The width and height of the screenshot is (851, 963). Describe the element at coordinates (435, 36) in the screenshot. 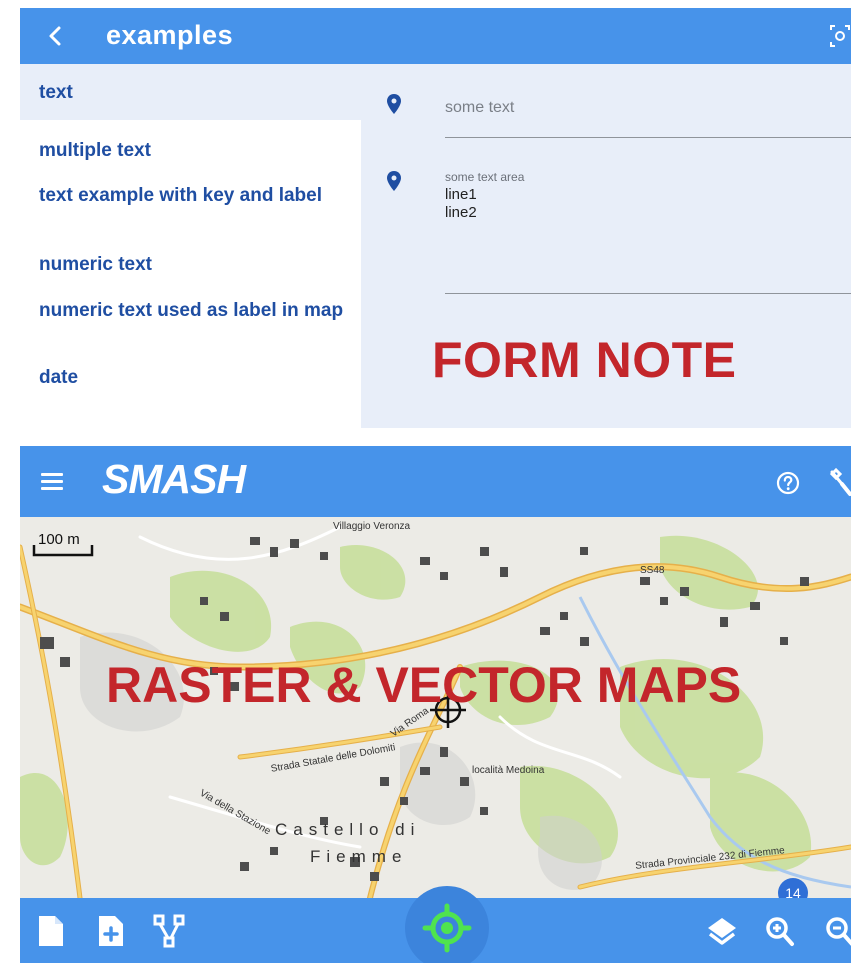

I see `form-app-bar: examples` at that location.